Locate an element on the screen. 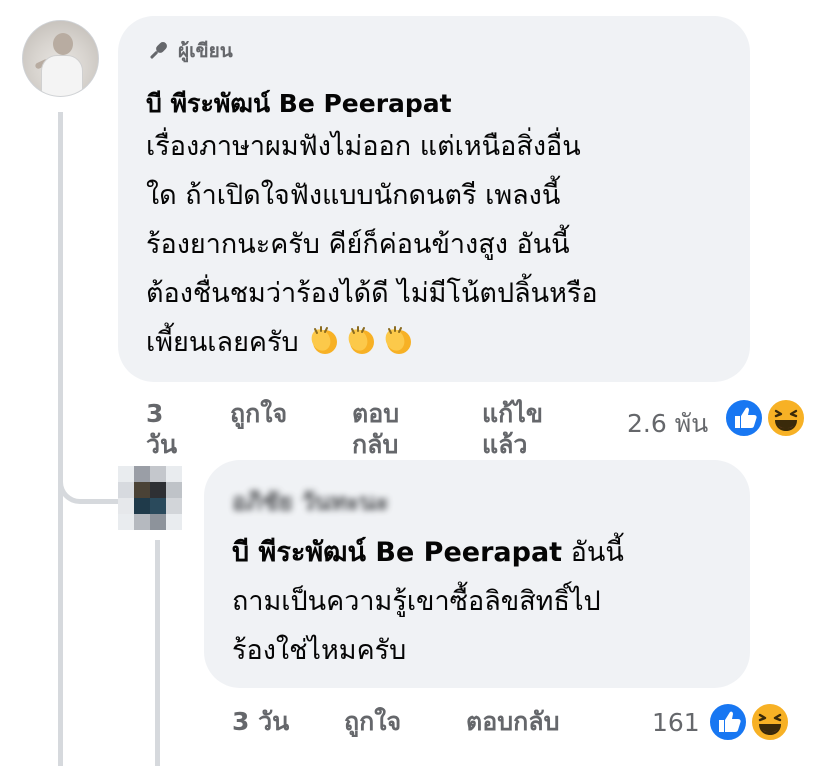 The height and width of the screenshot is (766, 820). reply-author-avatar is located at coordinates (150, 498).